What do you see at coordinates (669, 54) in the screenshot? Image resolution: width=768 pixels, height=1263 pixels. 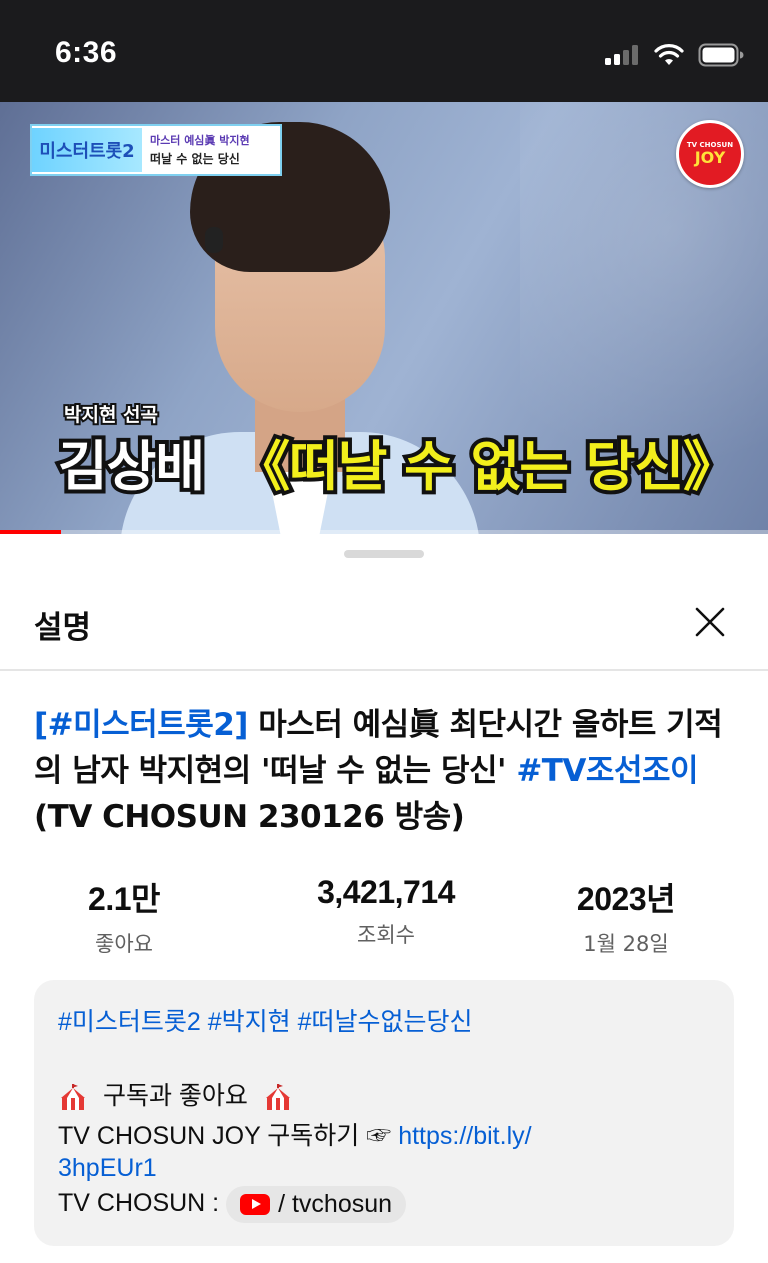 I see `wifi-icon` at bounding box center [669, 54].